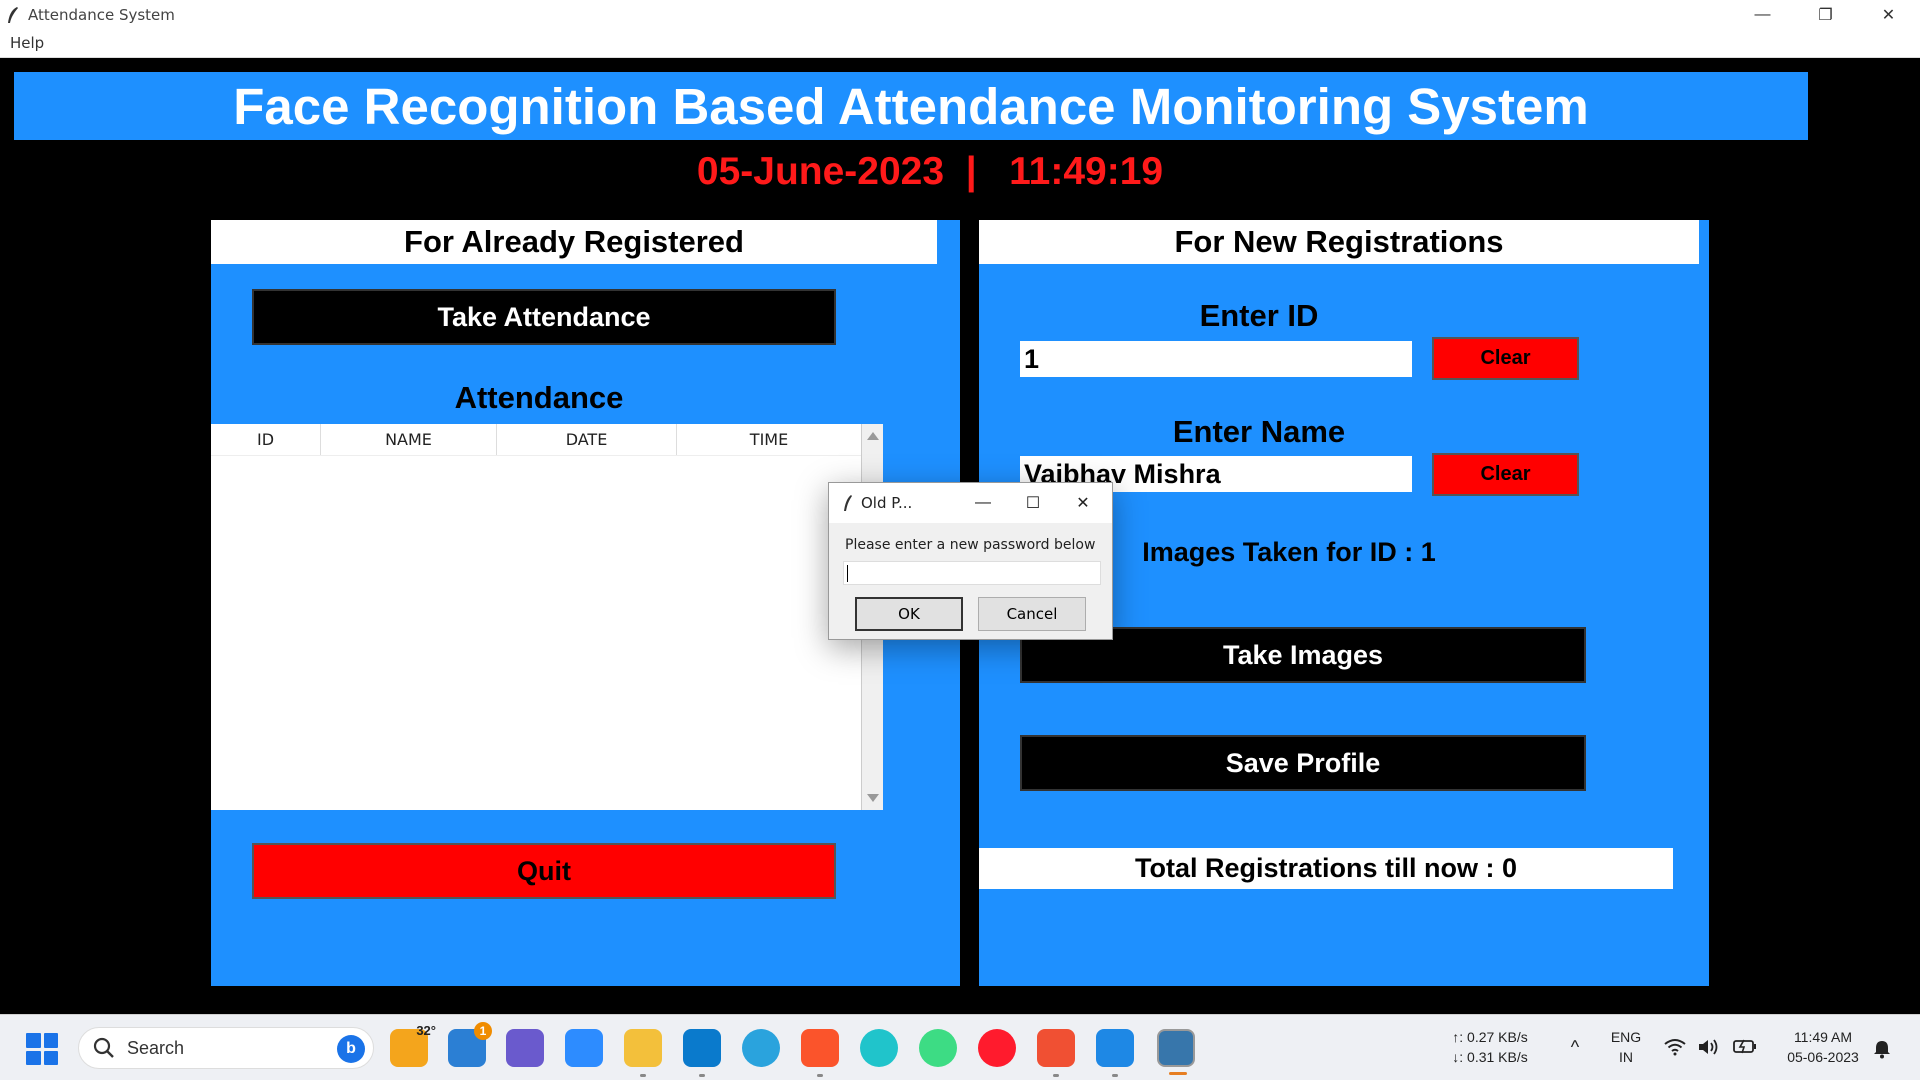 The height and width of the screenshot is (1080, 1920). Describe the element at coordinates (103, 1047) in the screenshot. I see `search-icon` at that location.